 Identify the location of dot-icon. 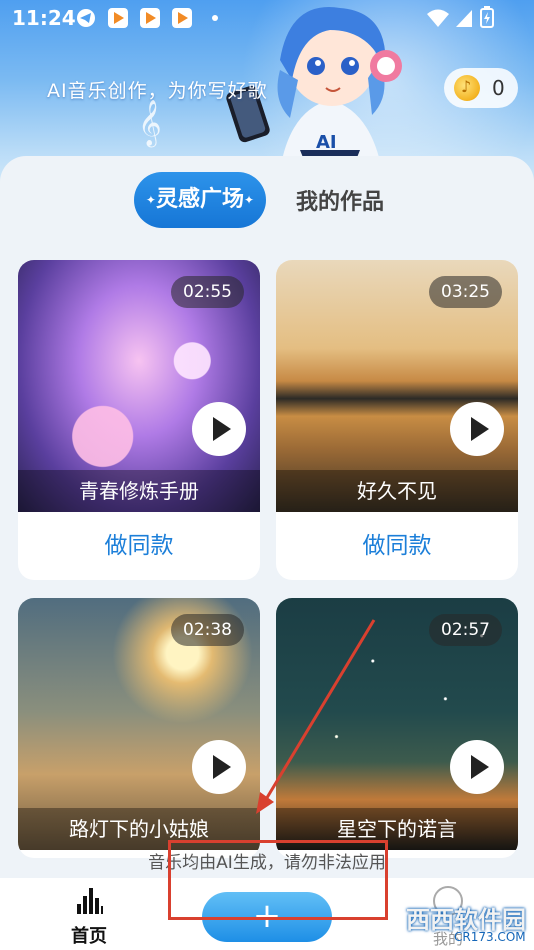
(215, 18).